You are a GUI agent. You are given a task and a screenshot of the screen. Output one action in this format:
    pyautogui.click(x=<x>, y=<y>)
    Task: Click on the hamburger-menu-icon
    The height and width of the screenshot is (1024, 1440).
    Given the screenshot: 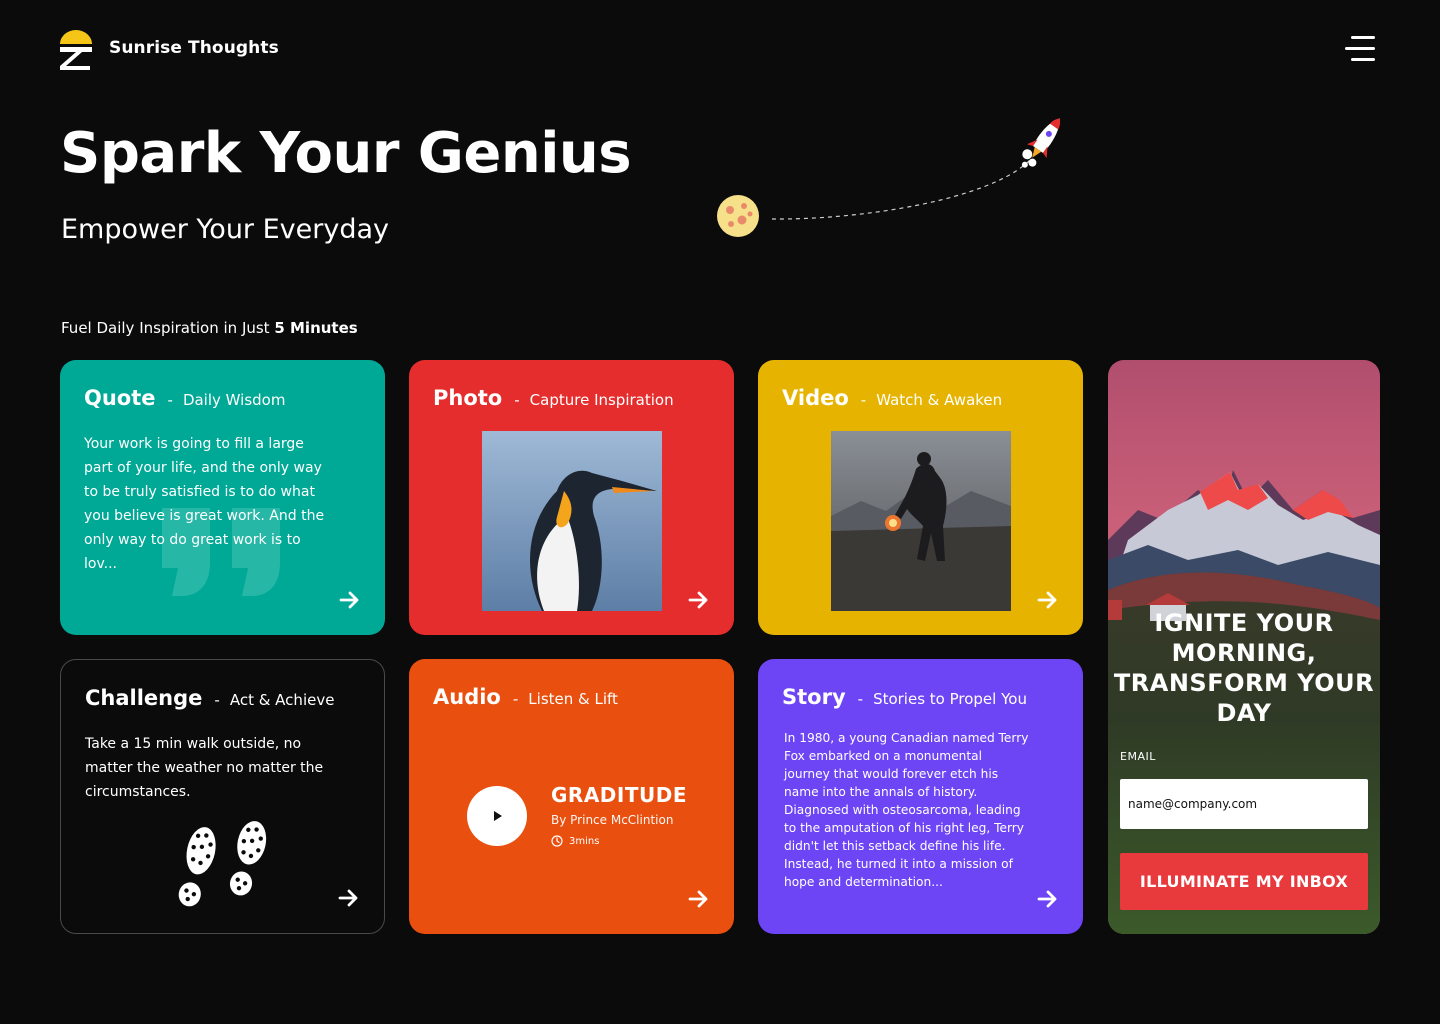 What is the action you would take?
    pyautogui.click(x=1360, y=49)
    